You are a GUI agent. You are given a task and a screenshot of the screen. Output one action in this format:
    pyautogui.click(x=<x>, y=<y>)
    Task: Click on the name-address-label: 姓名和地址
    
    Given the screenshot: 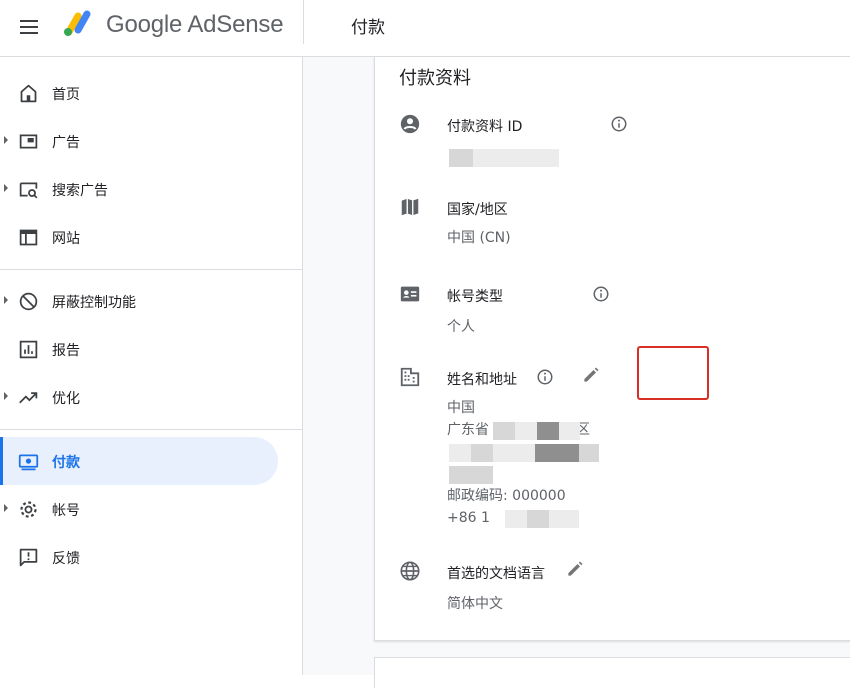 What is the action you would take?
    pyautogui.click(x=482, y=380)
    